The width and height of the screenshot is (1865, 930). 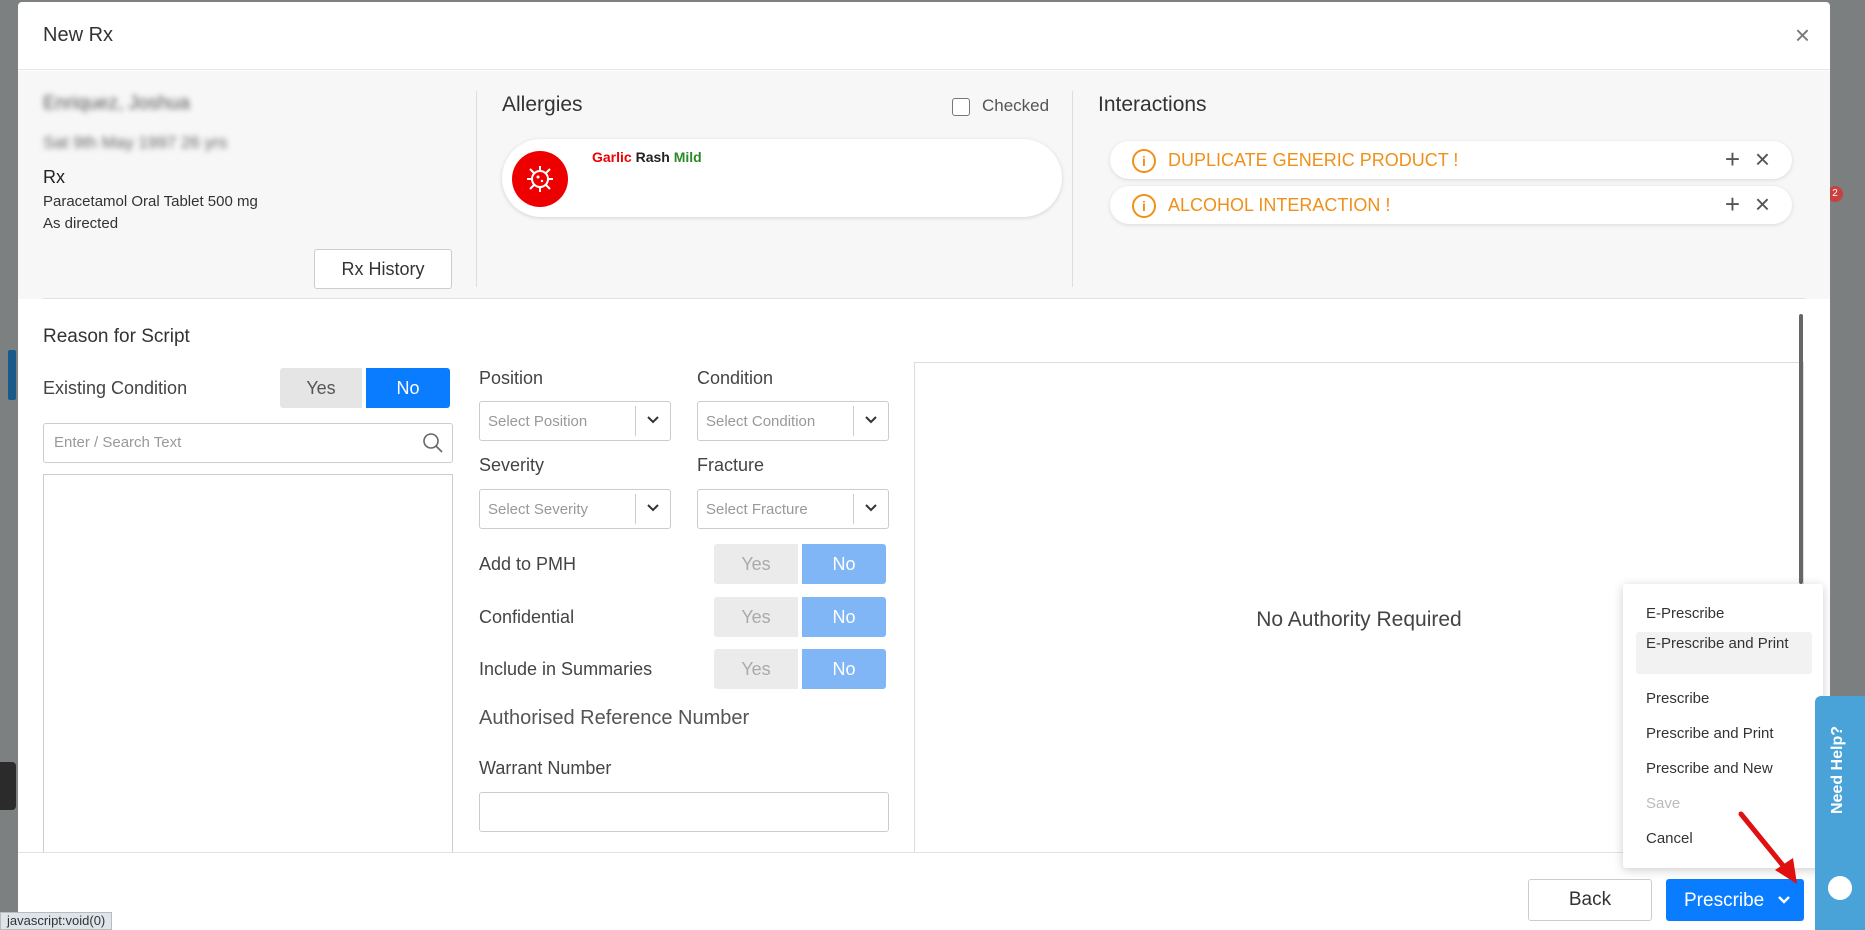 What do you see at coordinates (545, 768) in the screenshot?
I see `warrant-number-label: Warrant Number` at bounding box center [545, 768].